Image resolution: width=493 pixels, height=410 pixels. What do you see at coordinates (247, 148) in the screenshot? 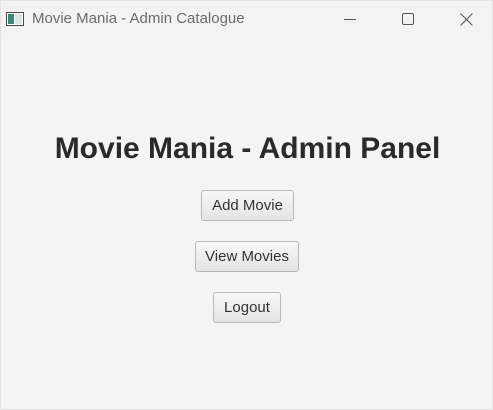
I see `page-title: Movie Mania - Admin Panel` at bounding box center [247, 148].